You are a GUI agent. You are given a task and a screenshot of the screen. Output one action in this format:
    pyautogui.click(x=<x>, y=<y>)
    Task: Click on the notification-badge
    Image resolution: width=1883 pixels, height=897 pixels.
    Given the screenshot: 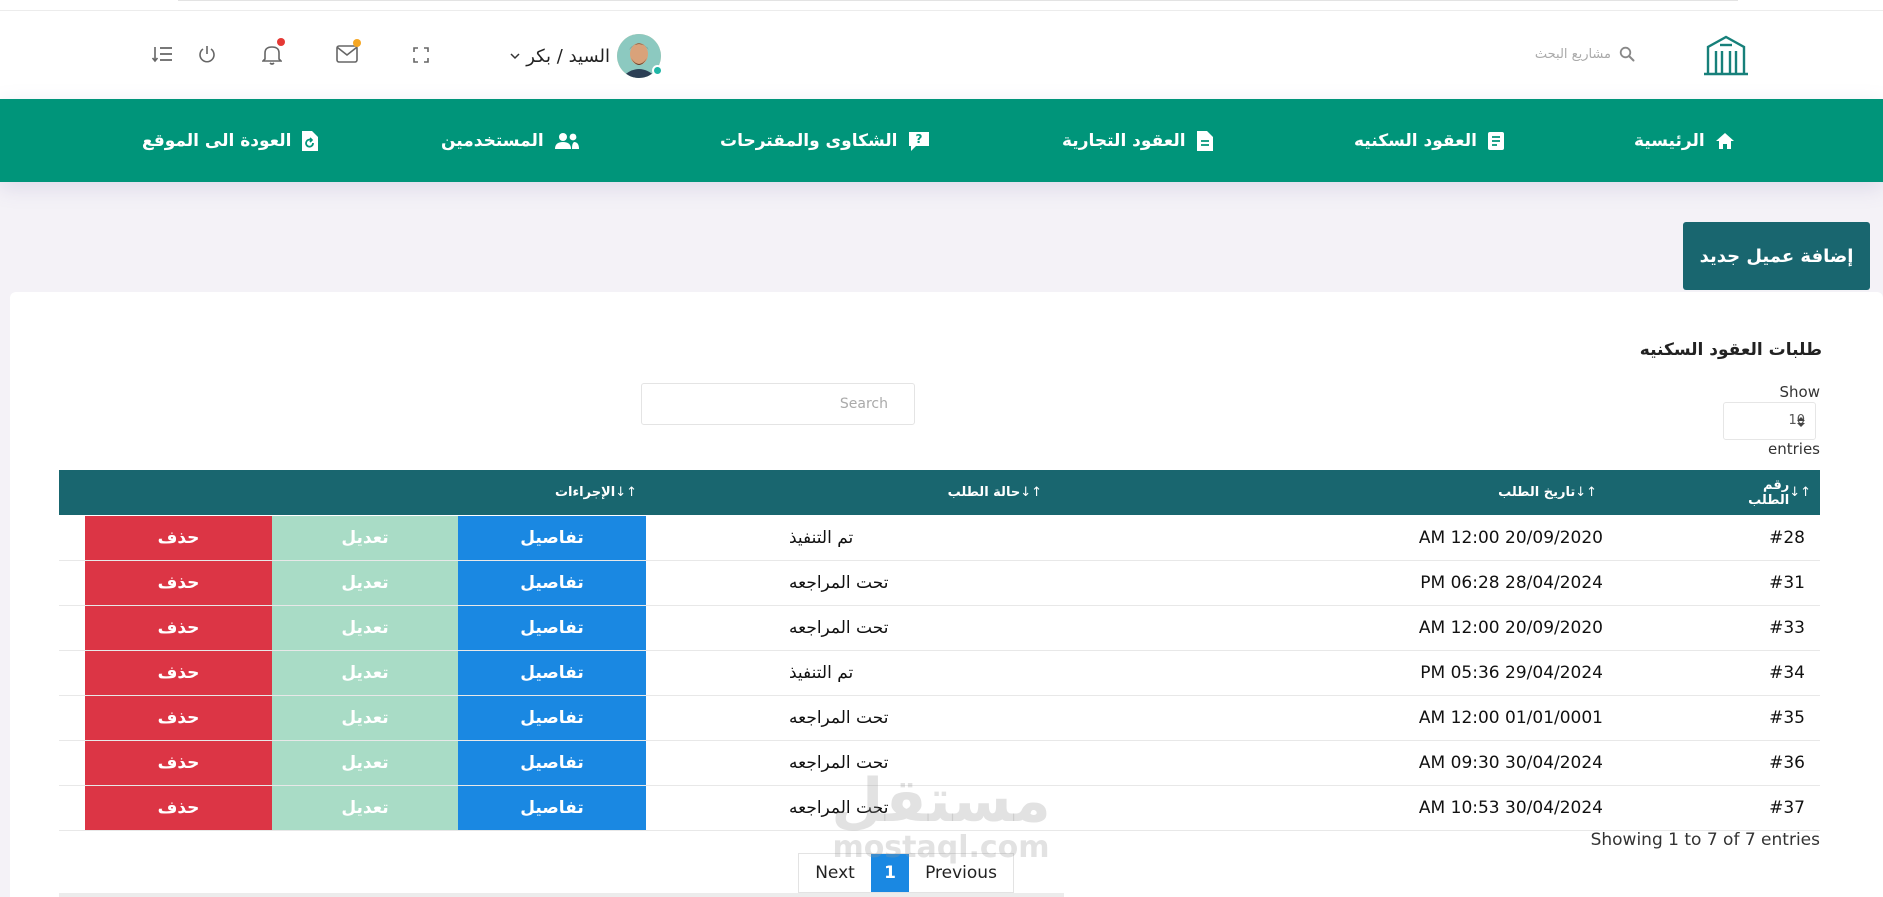 What is the action you would take?
    pyautogui.click(x=281, y=42)
    